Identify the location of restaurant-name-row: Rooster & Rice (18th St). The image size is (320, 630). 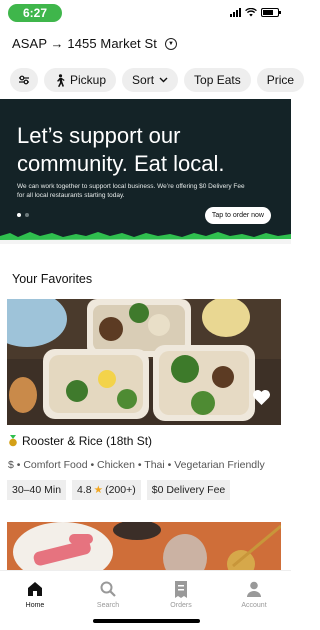
(80, 441).